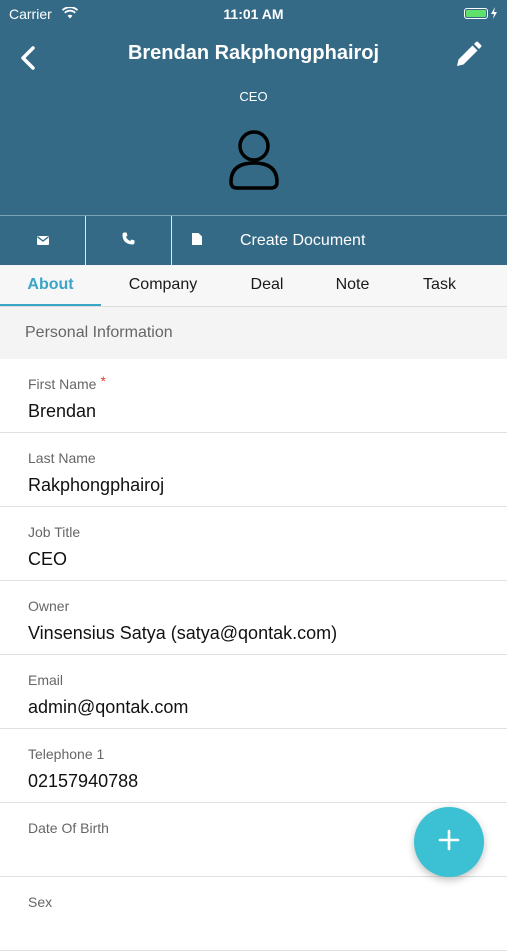 The height and width of the screenshot is (951, 507). What do you see at coordinates (108, 707) in the screenshot?
I see `field-value: admin@qontak.com` at bounding box center [108, 707].